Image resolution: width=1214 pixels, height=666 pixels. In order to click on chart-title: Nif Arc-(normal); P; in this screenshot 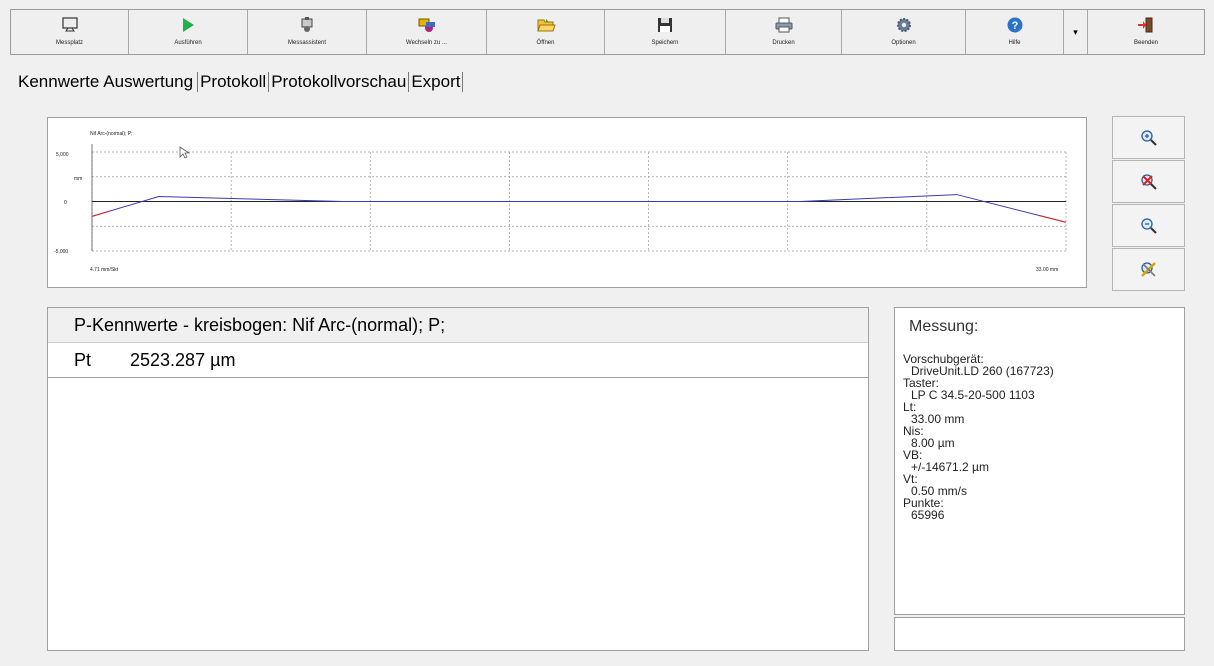, I will do `click(111, 134)`.